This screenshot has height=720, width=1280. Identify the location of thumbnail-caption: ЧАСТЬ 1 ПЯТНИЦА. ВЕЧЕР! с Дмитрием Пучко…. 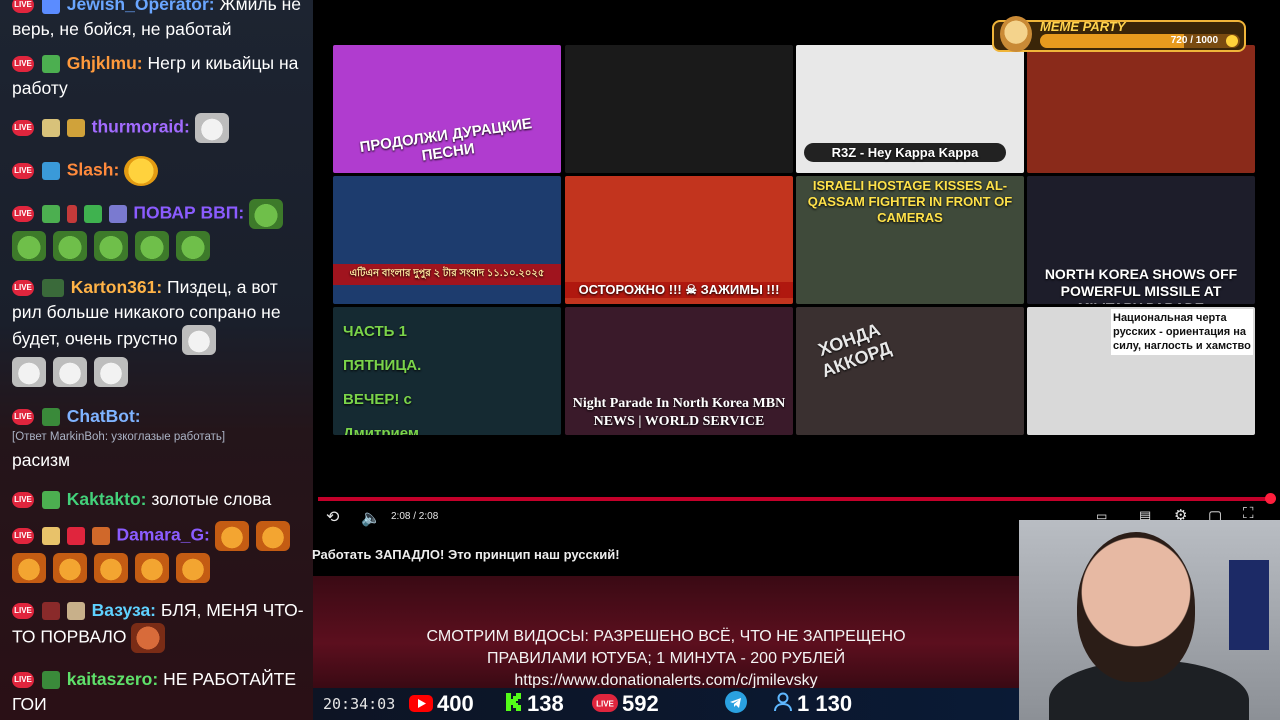
(382, 379).